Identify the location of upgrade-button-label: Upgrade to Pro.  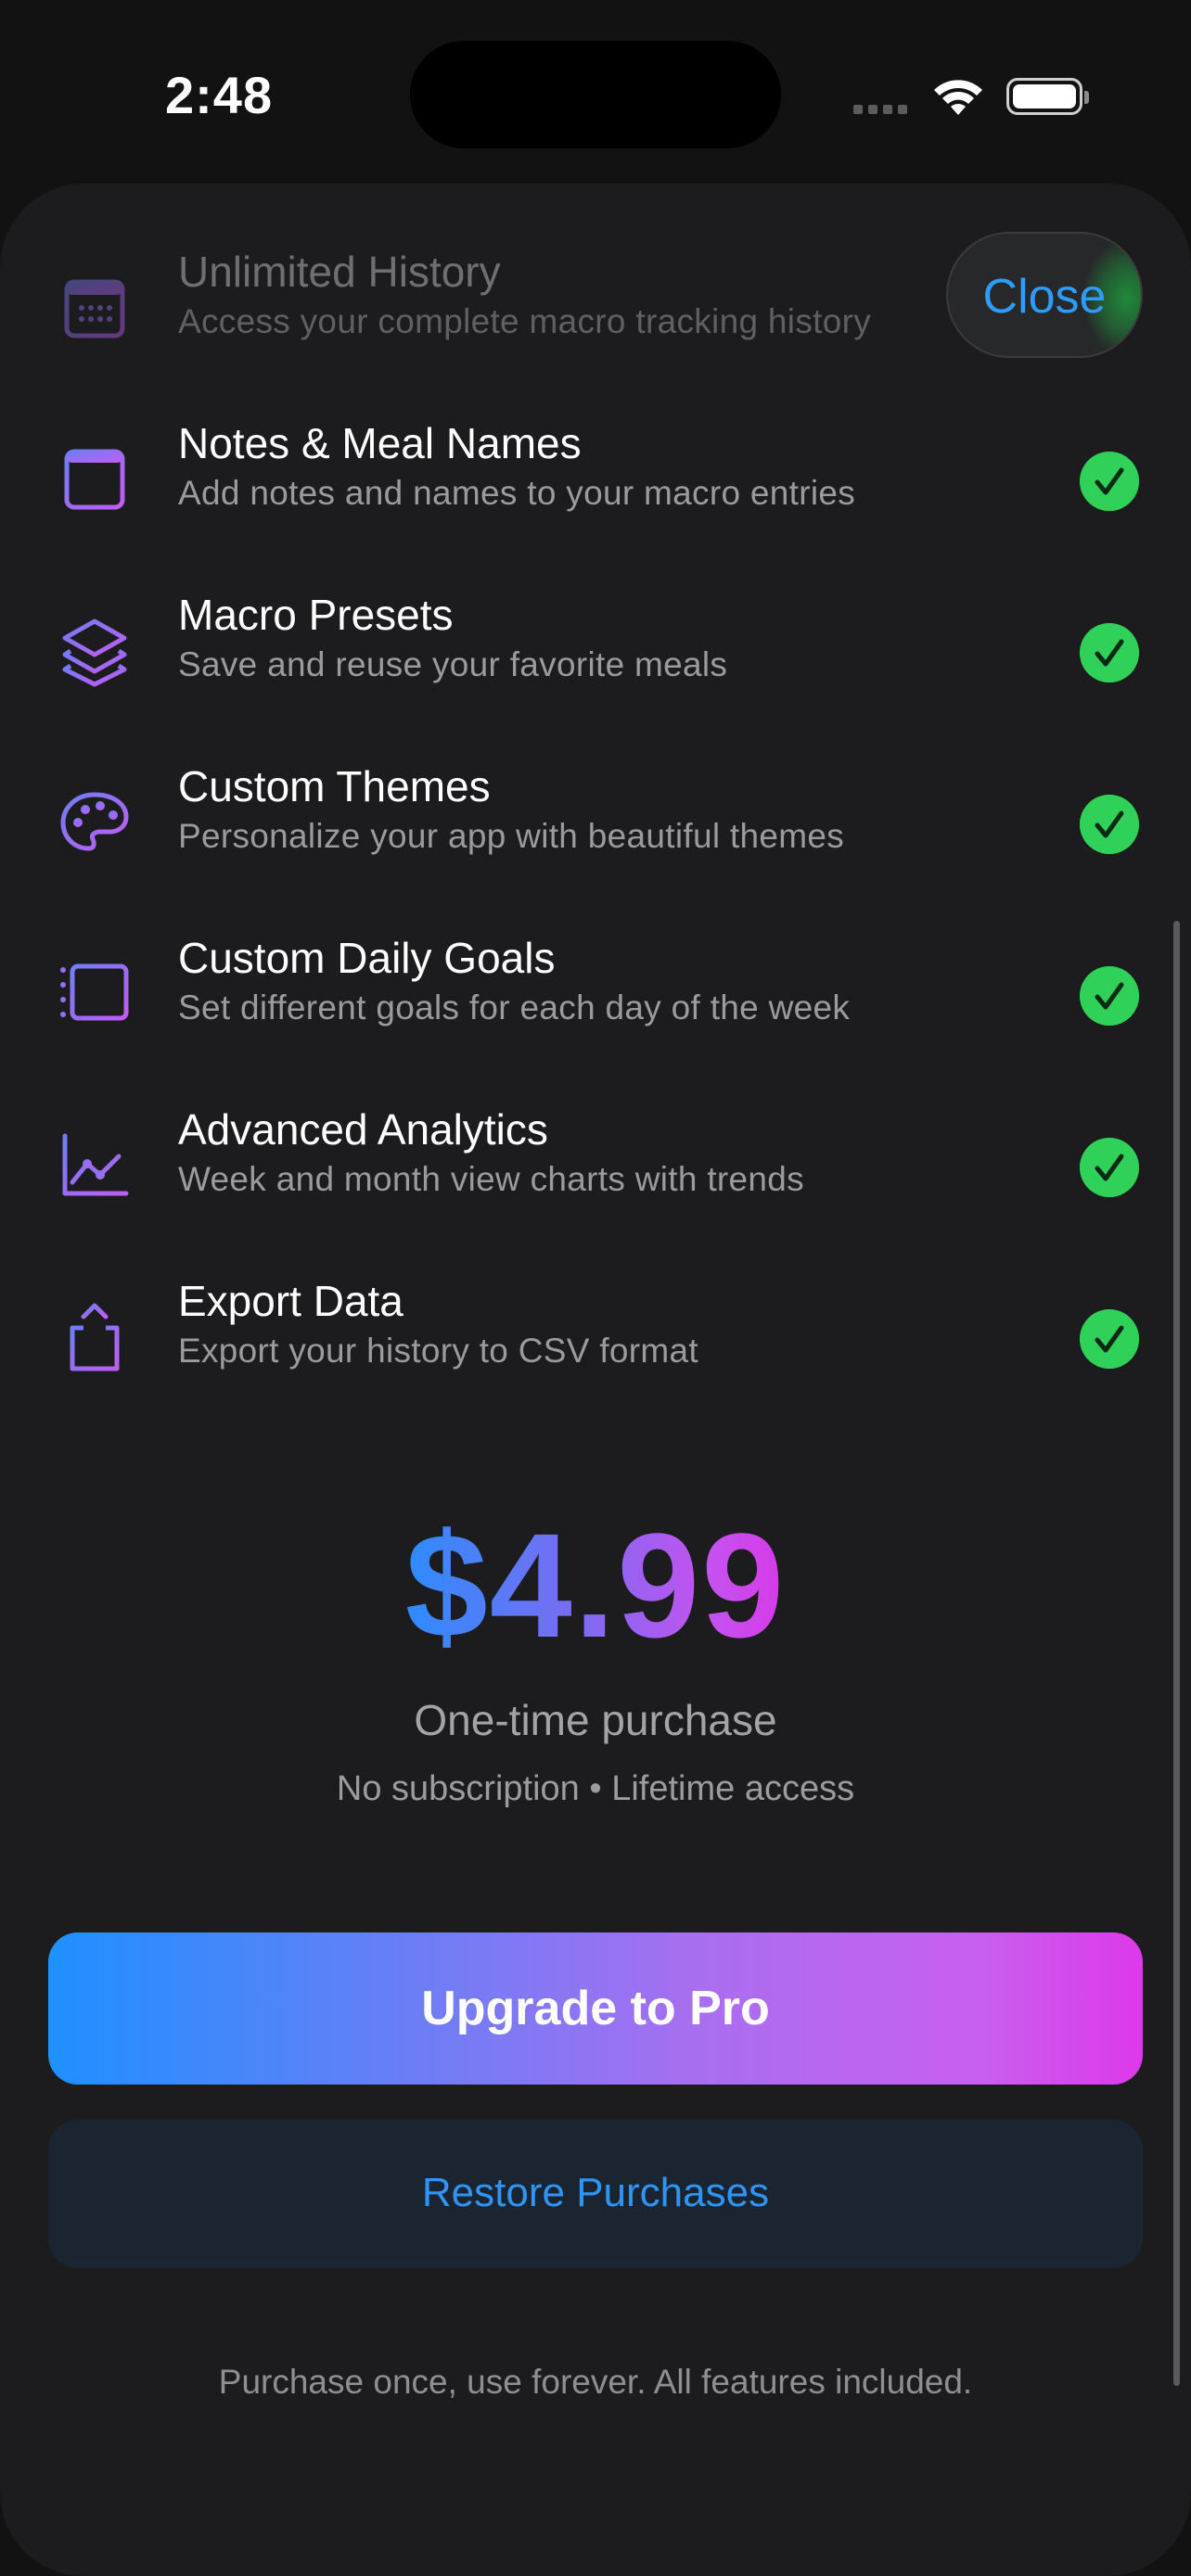
(595, 2008).